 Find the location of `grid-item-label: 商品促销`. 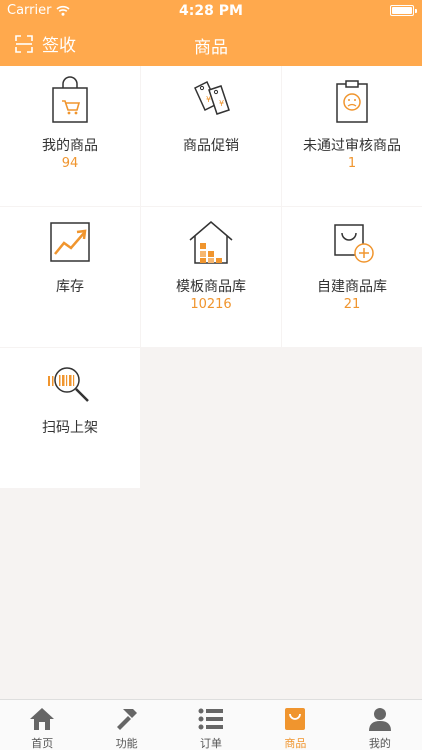

grid-item-label: 商品促销 is located at coordinates (211, 146).